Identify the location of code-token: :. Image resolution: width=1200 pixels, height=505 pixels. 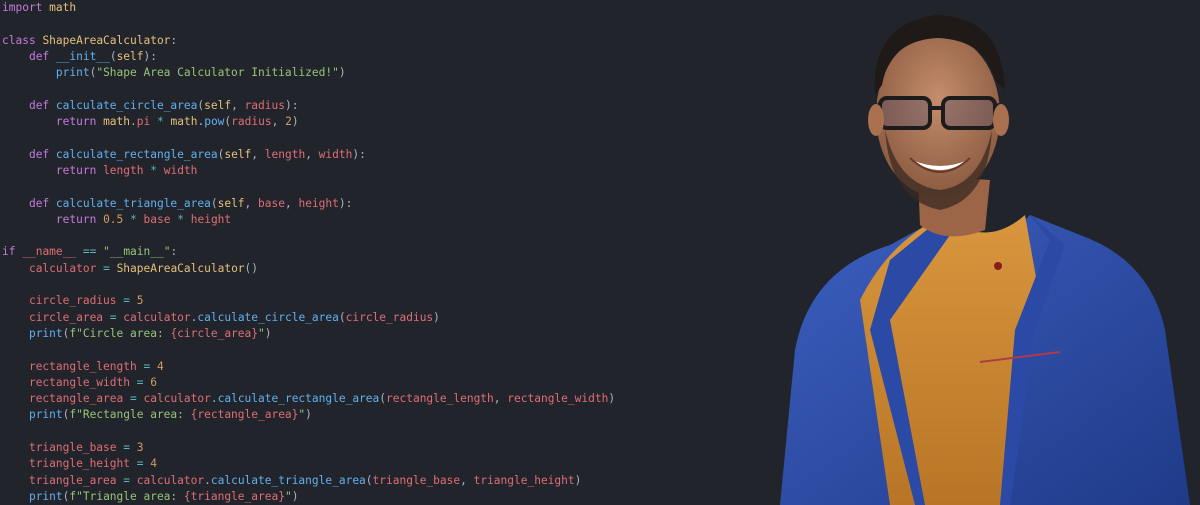
(174, 252).